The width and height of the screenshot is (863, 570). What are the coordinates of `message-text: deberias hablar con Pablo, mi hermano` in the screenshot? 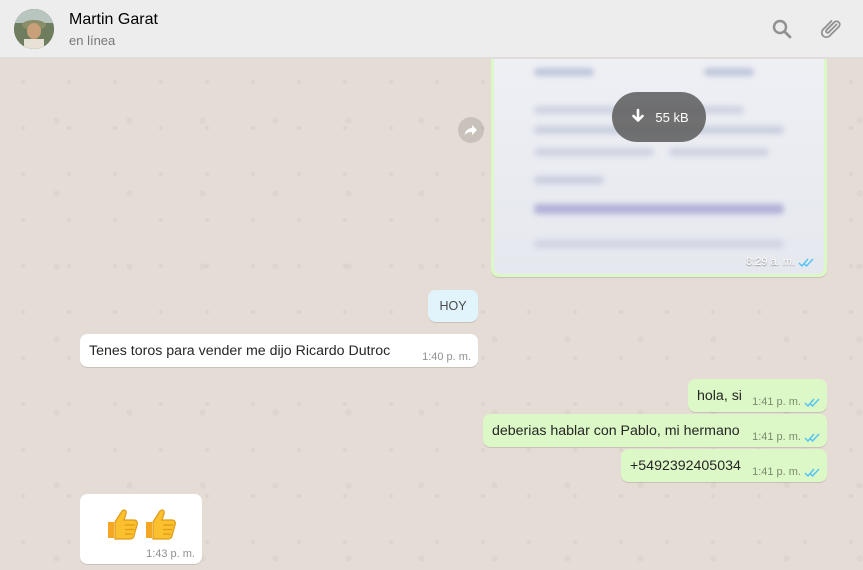 It's located at (616, 431).